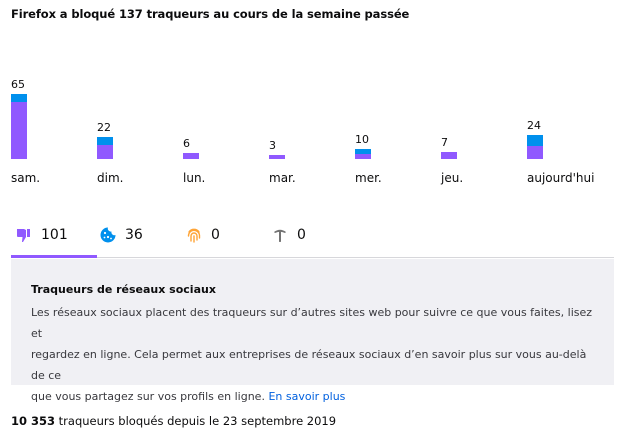  What do you see at coordinates (282, 178) in the screenshot?
I see `day-label: mar.` at bounding box center [282, 178].